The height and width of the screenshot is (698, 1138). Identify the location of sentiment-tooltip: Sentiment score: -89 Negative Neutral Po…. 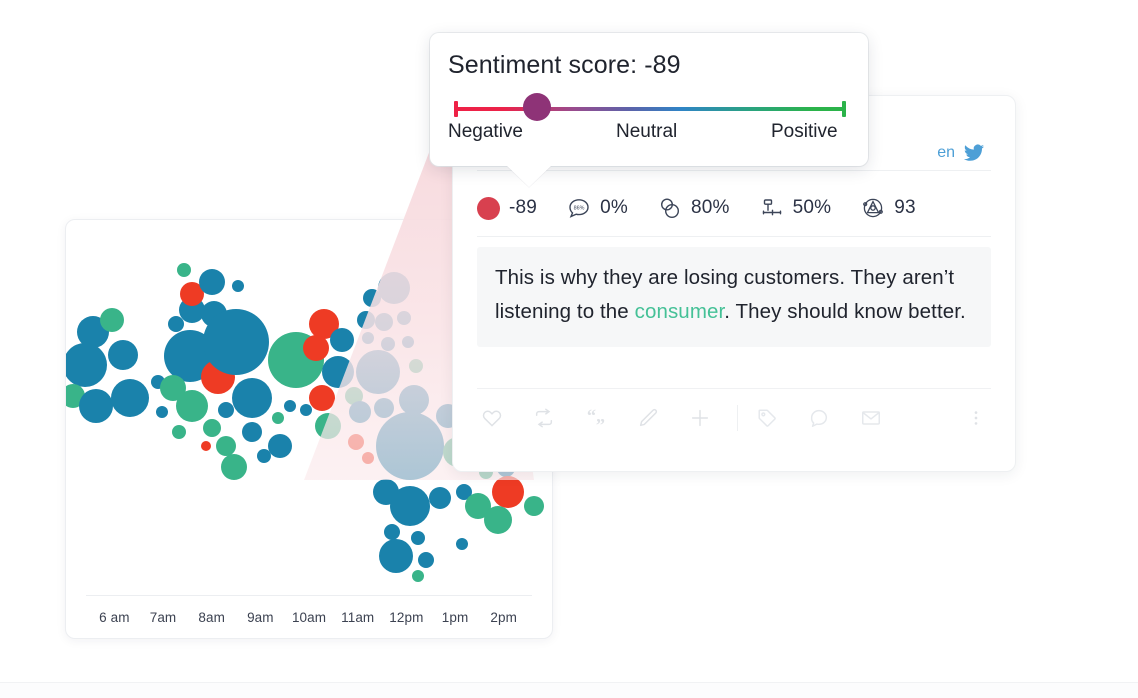
(649, 110).